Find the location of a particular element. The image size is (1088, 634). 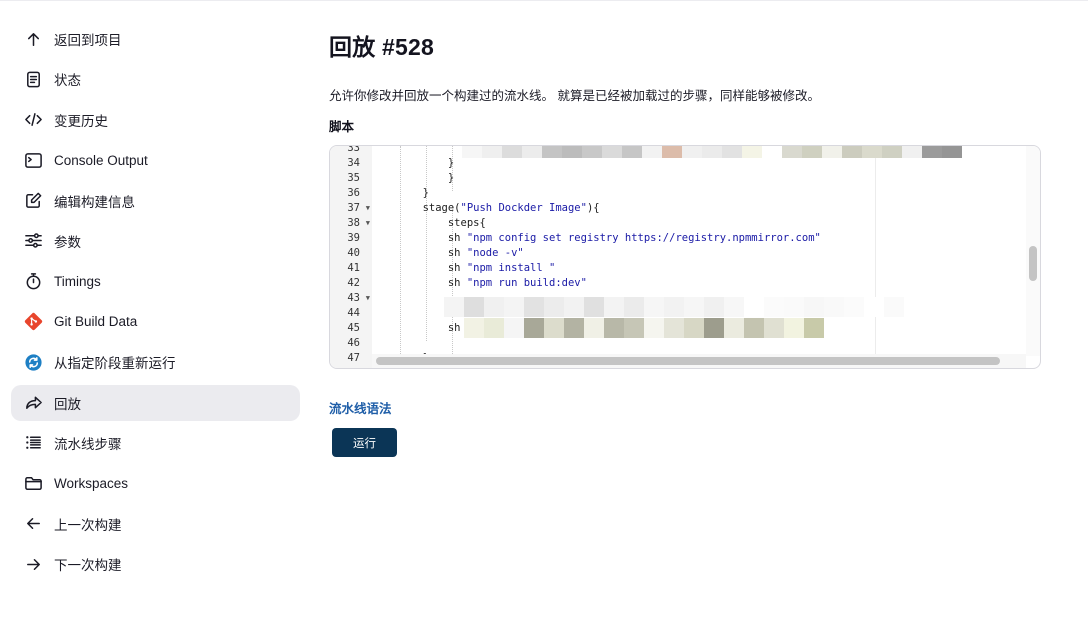

sidebar-item-13: 上一次构建 is located at coordinates (155, 524).